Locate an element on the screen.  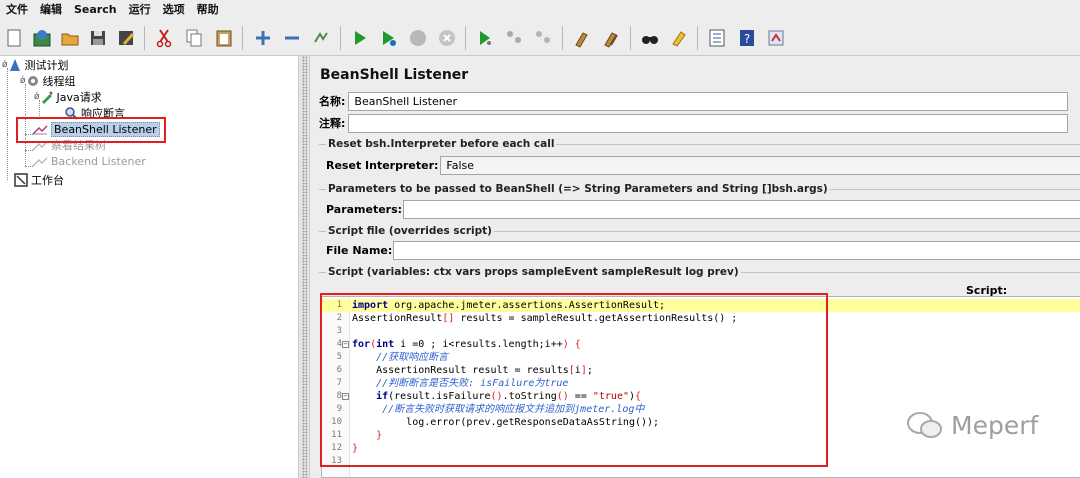
start-button is located at coordinates (360, 38).